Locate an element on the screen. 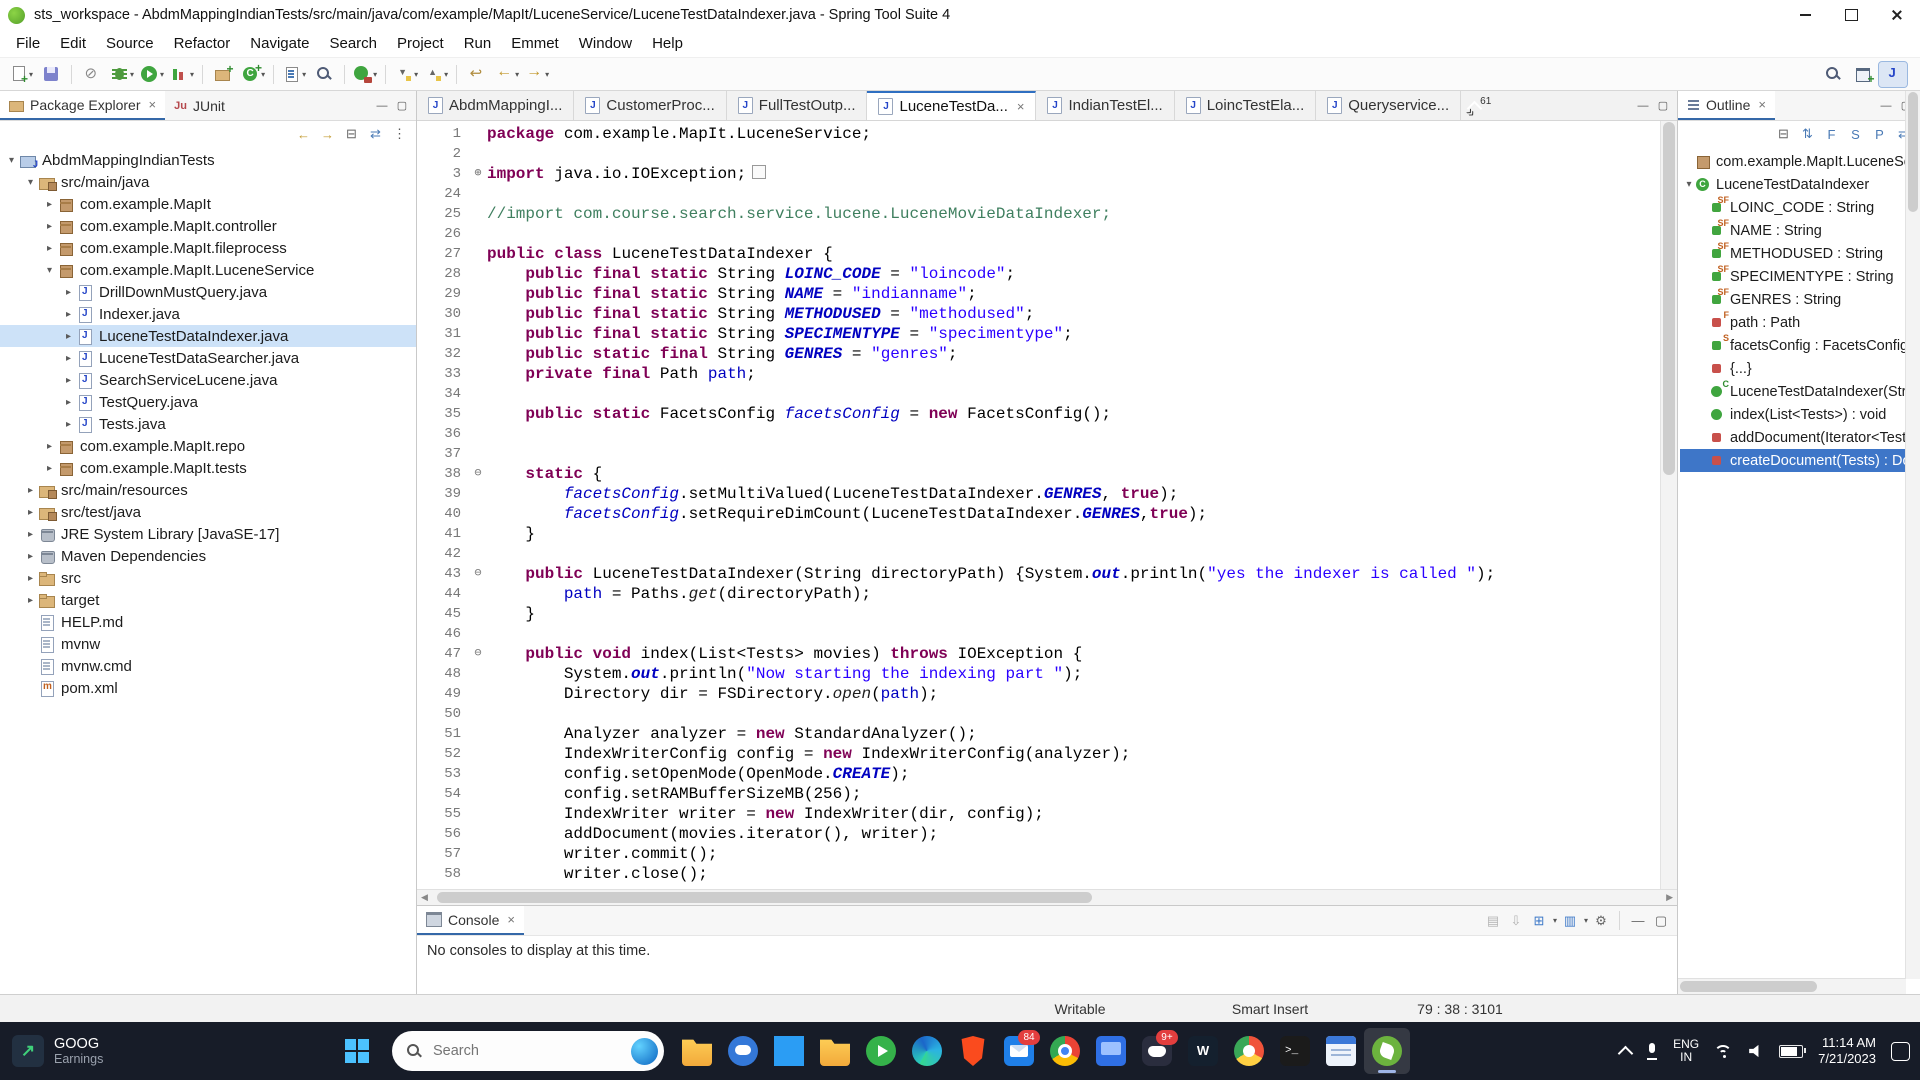 The image size is (1920, 1080). outline-item: {...} is located at coordinates (1793, 368).